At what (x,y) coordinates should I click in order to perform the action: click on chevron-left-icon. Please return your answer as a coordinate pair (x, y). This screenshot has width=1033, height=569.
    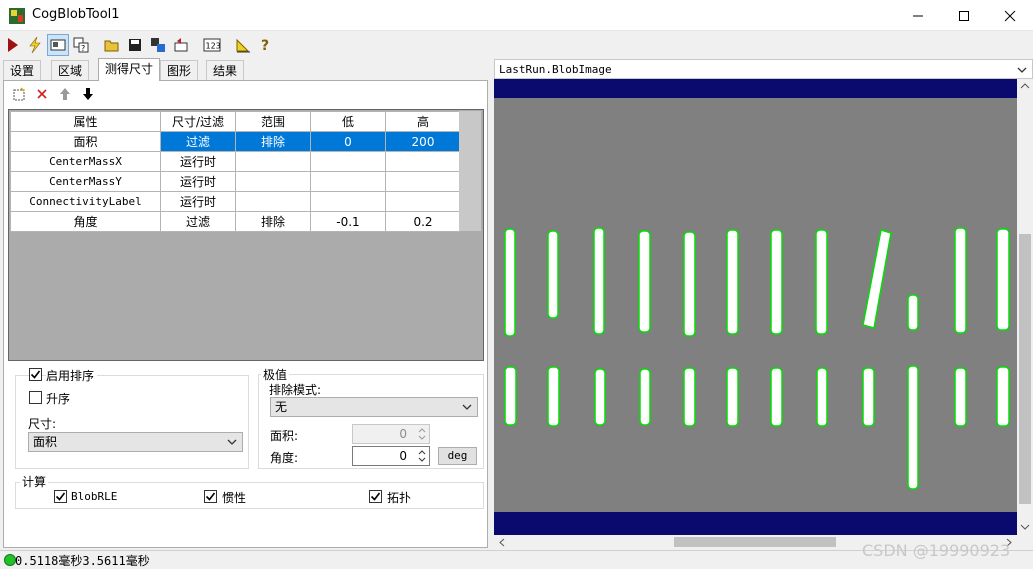
    Looking at the image, I should click on (502, 542).